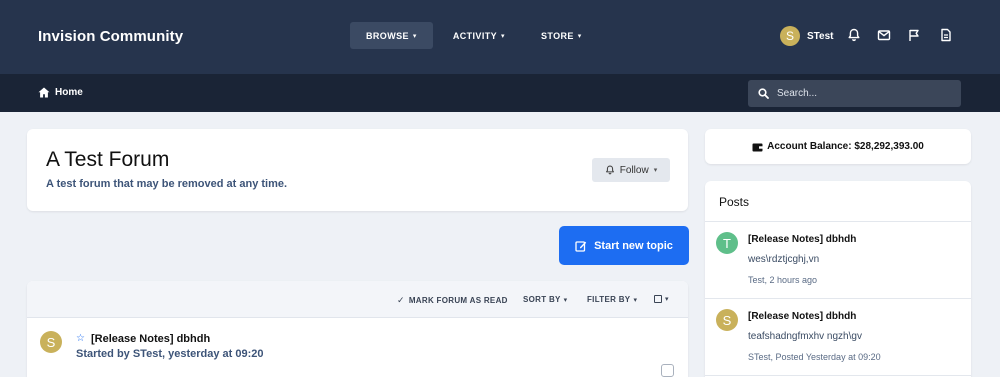 The image size is (1000, 377). Describe the element at coordinates (581, 246) in the screenshot. I see `edit-icon` at that location.